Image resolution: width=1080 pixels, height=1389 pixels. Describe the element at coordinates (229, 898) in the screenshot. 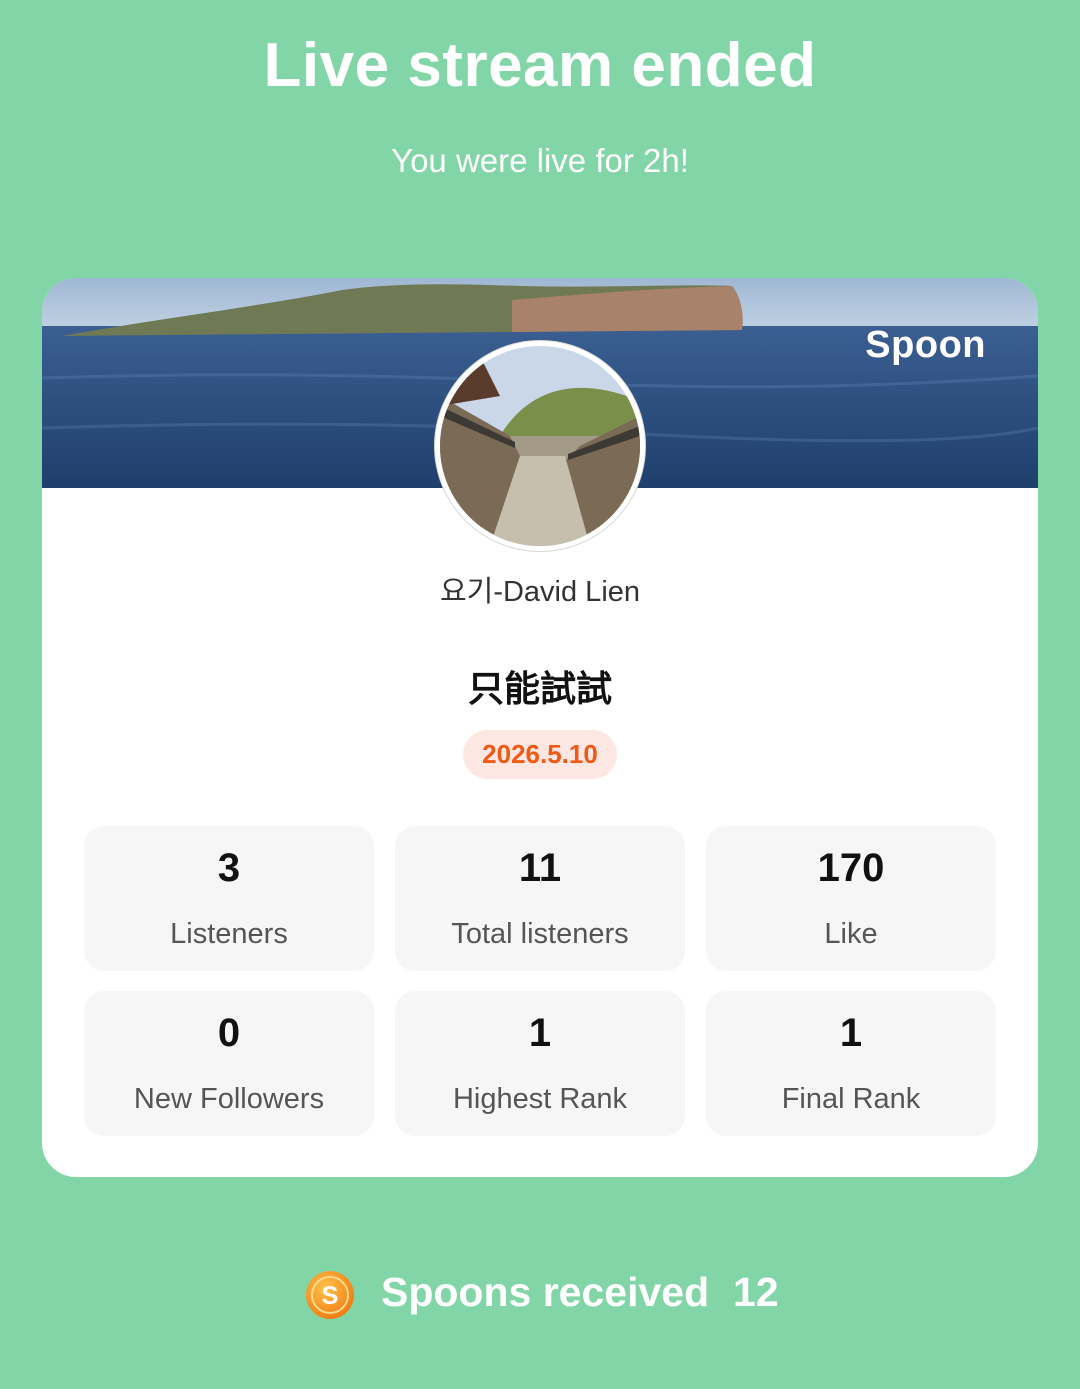

I see `stat-listeners: 3 Listeners` at that location.